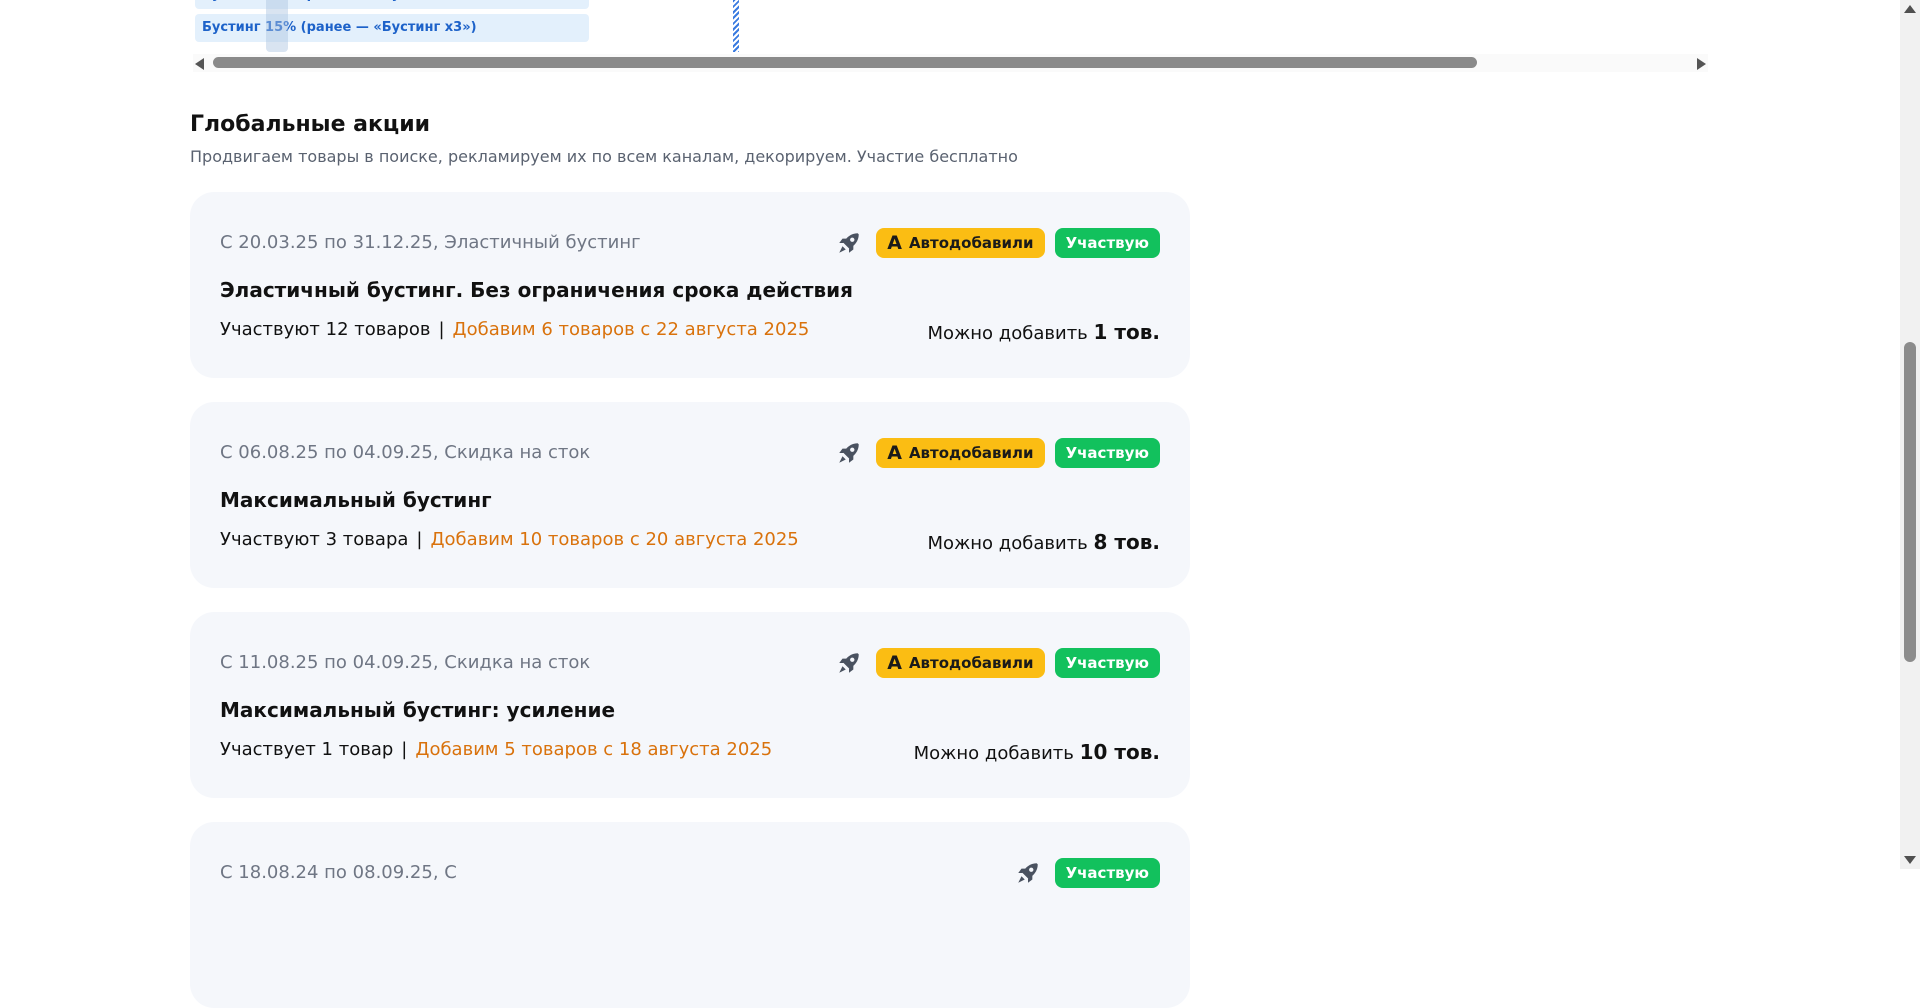 Image resolution: width=1920 pixels, height=1008 pixels. What do you see at coordinates (1910, 860) in the screenshot?
I see `scroll-down-icon` at bounding box center [1910, 860].